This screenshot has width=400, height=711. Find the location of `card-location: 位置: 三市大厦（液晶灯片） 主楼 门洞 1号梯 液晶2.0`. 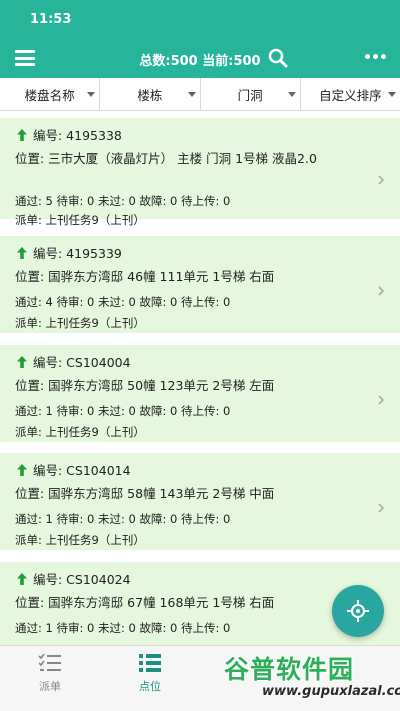

card-location: 位置: 三市大厦（液晶灯片） 主楼 门洞 1号梯 液晶2.0 is located at coordinates (166, 158).